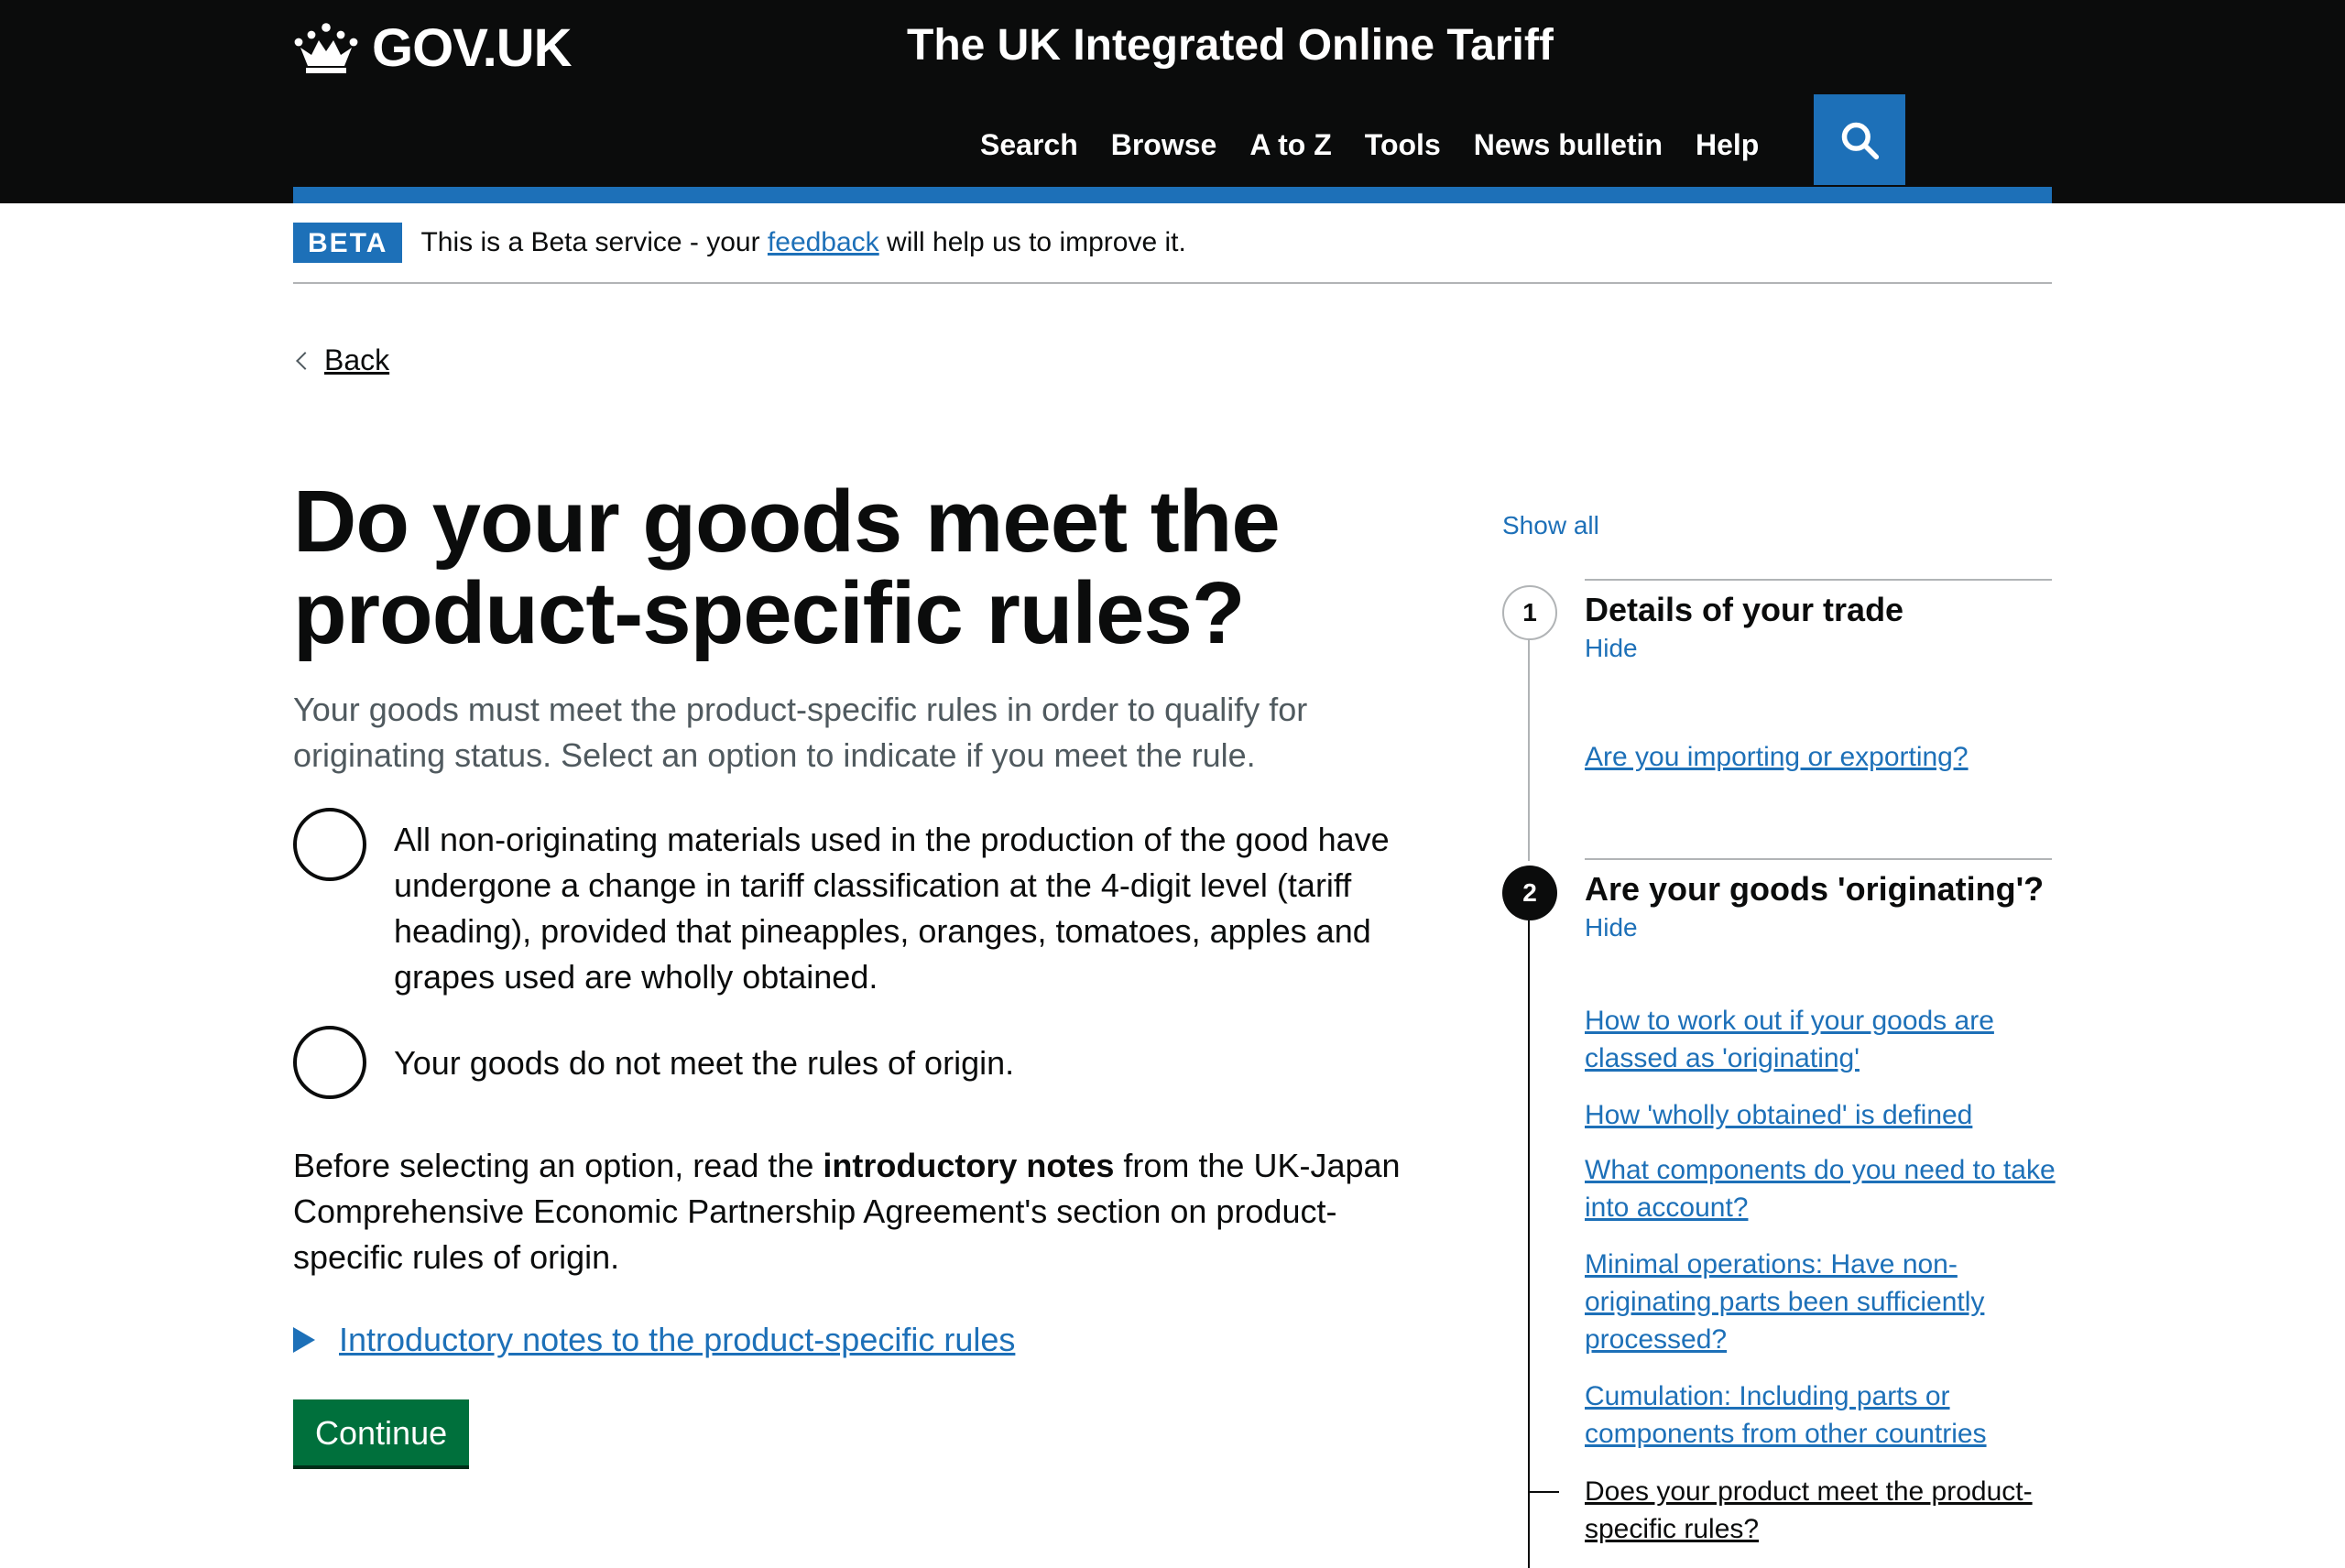  I want to click on step-2-line, so click(1529, 1244).